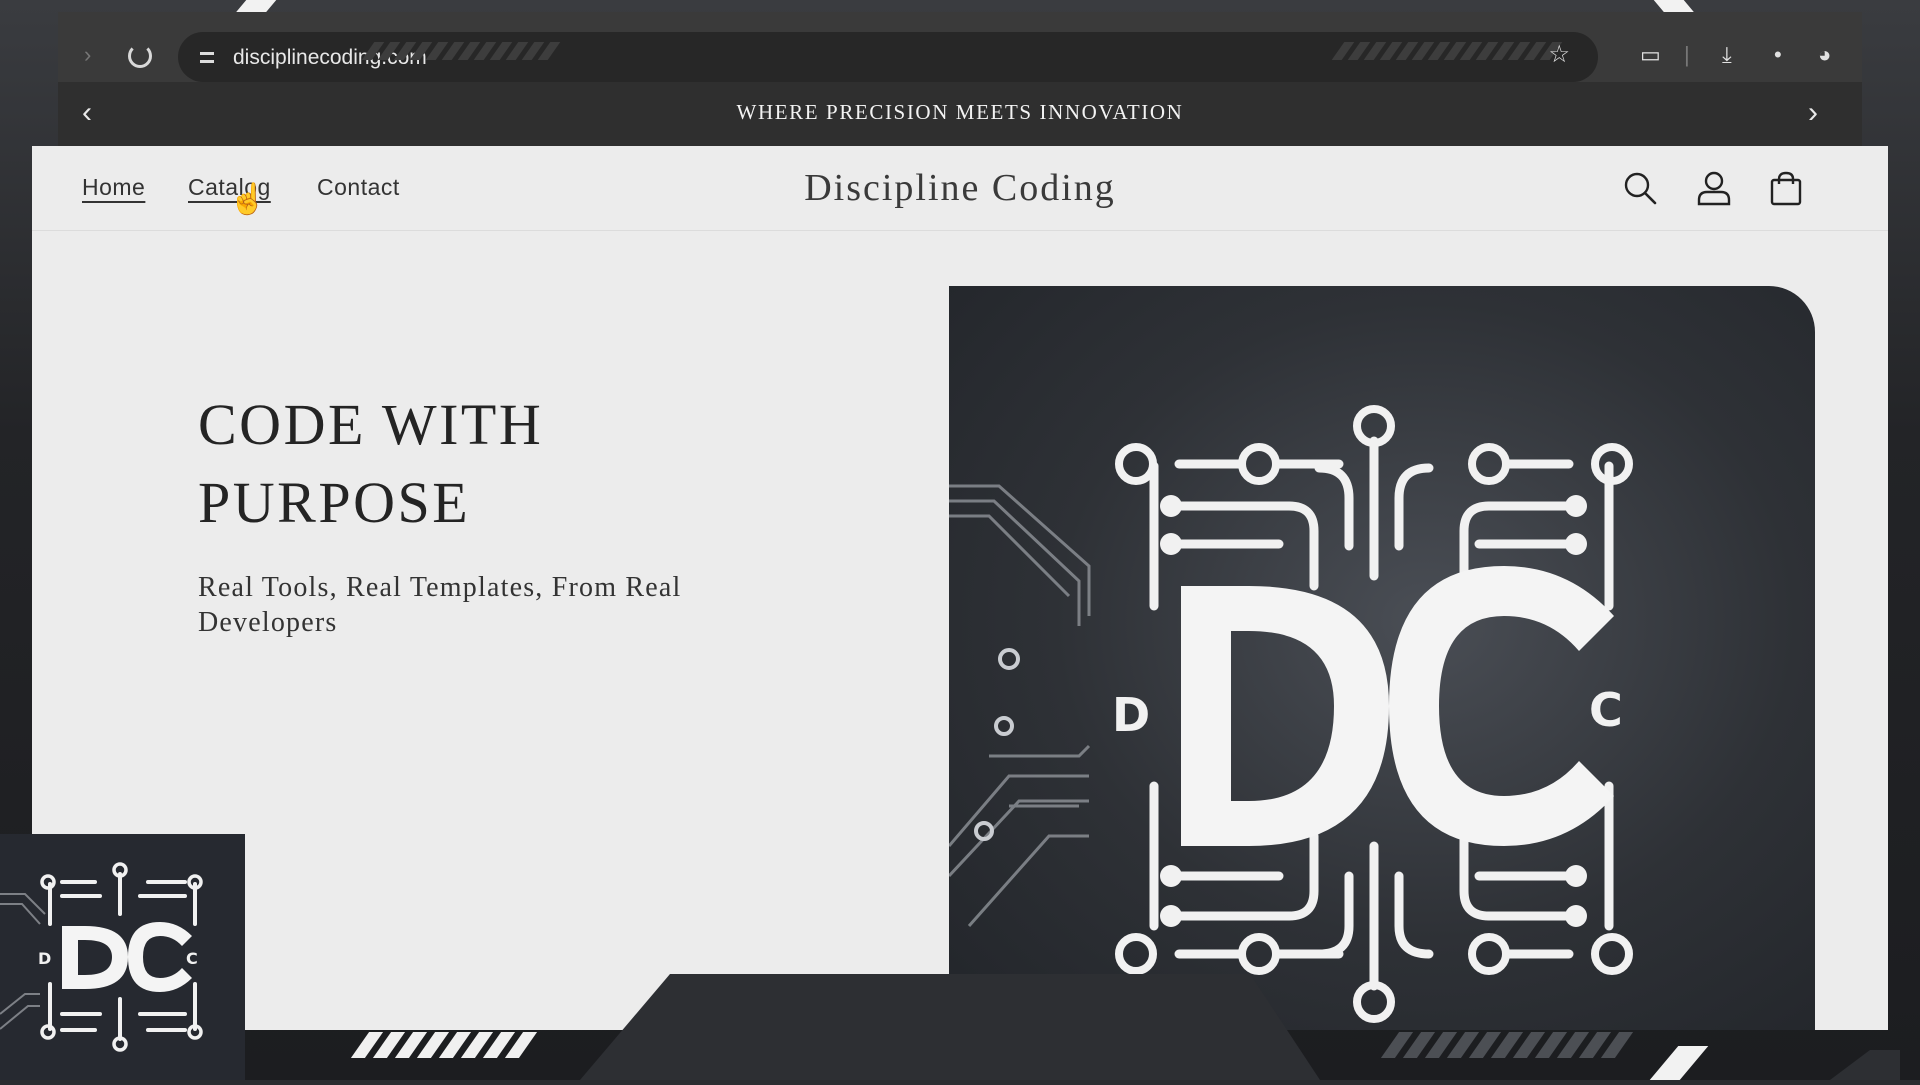  What do you see at coordinates (888, 57) in the screenshot?
I see `address-bar: disciplinecoding.com ☆` at bounding box center [888, 57].